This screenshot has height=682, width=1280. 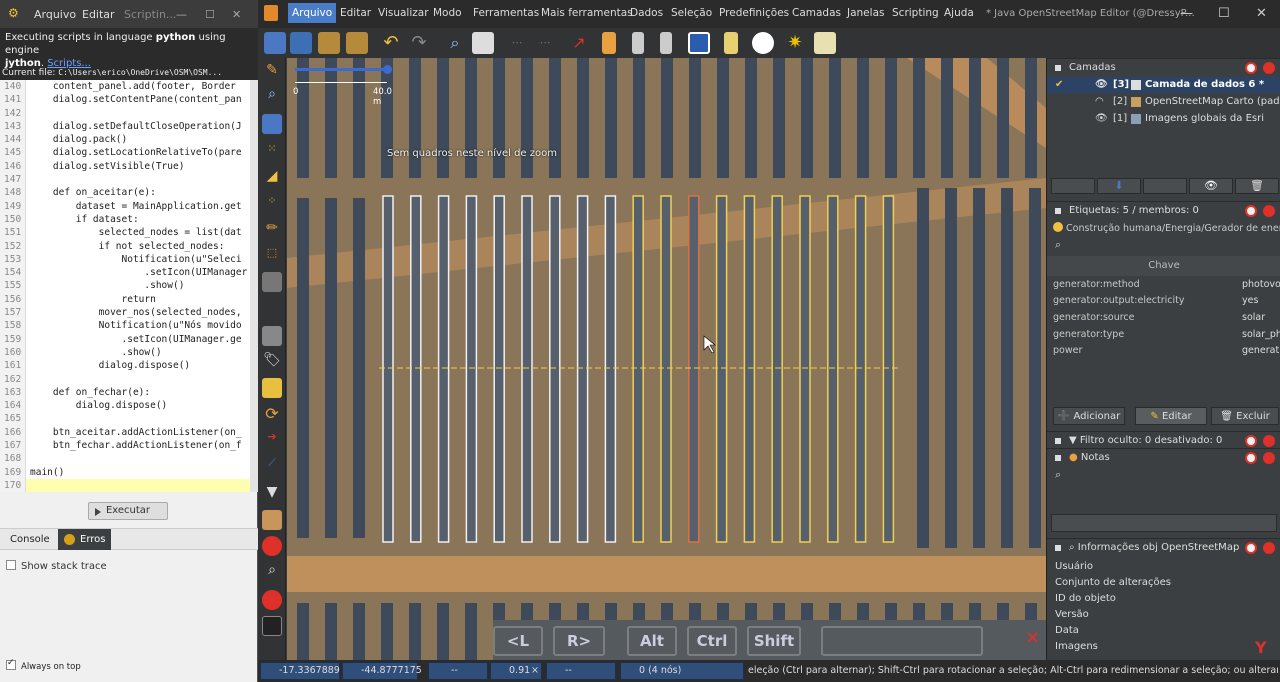 I want to click on map-icon, so click(x=272, y=388).